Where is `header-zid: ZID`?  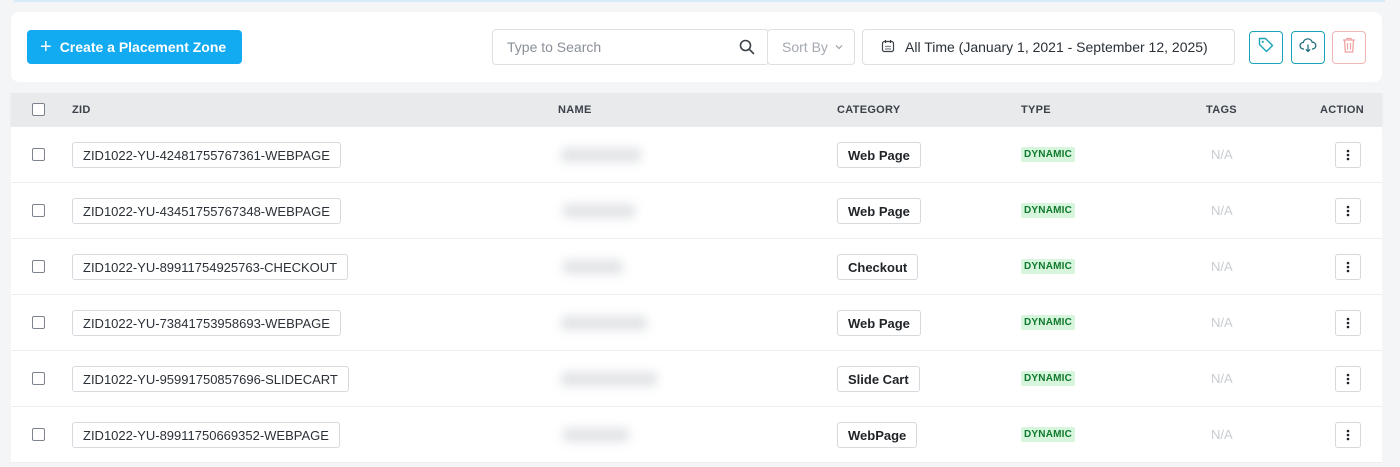
header-zid: ZID is located at coordinates (81, 110).